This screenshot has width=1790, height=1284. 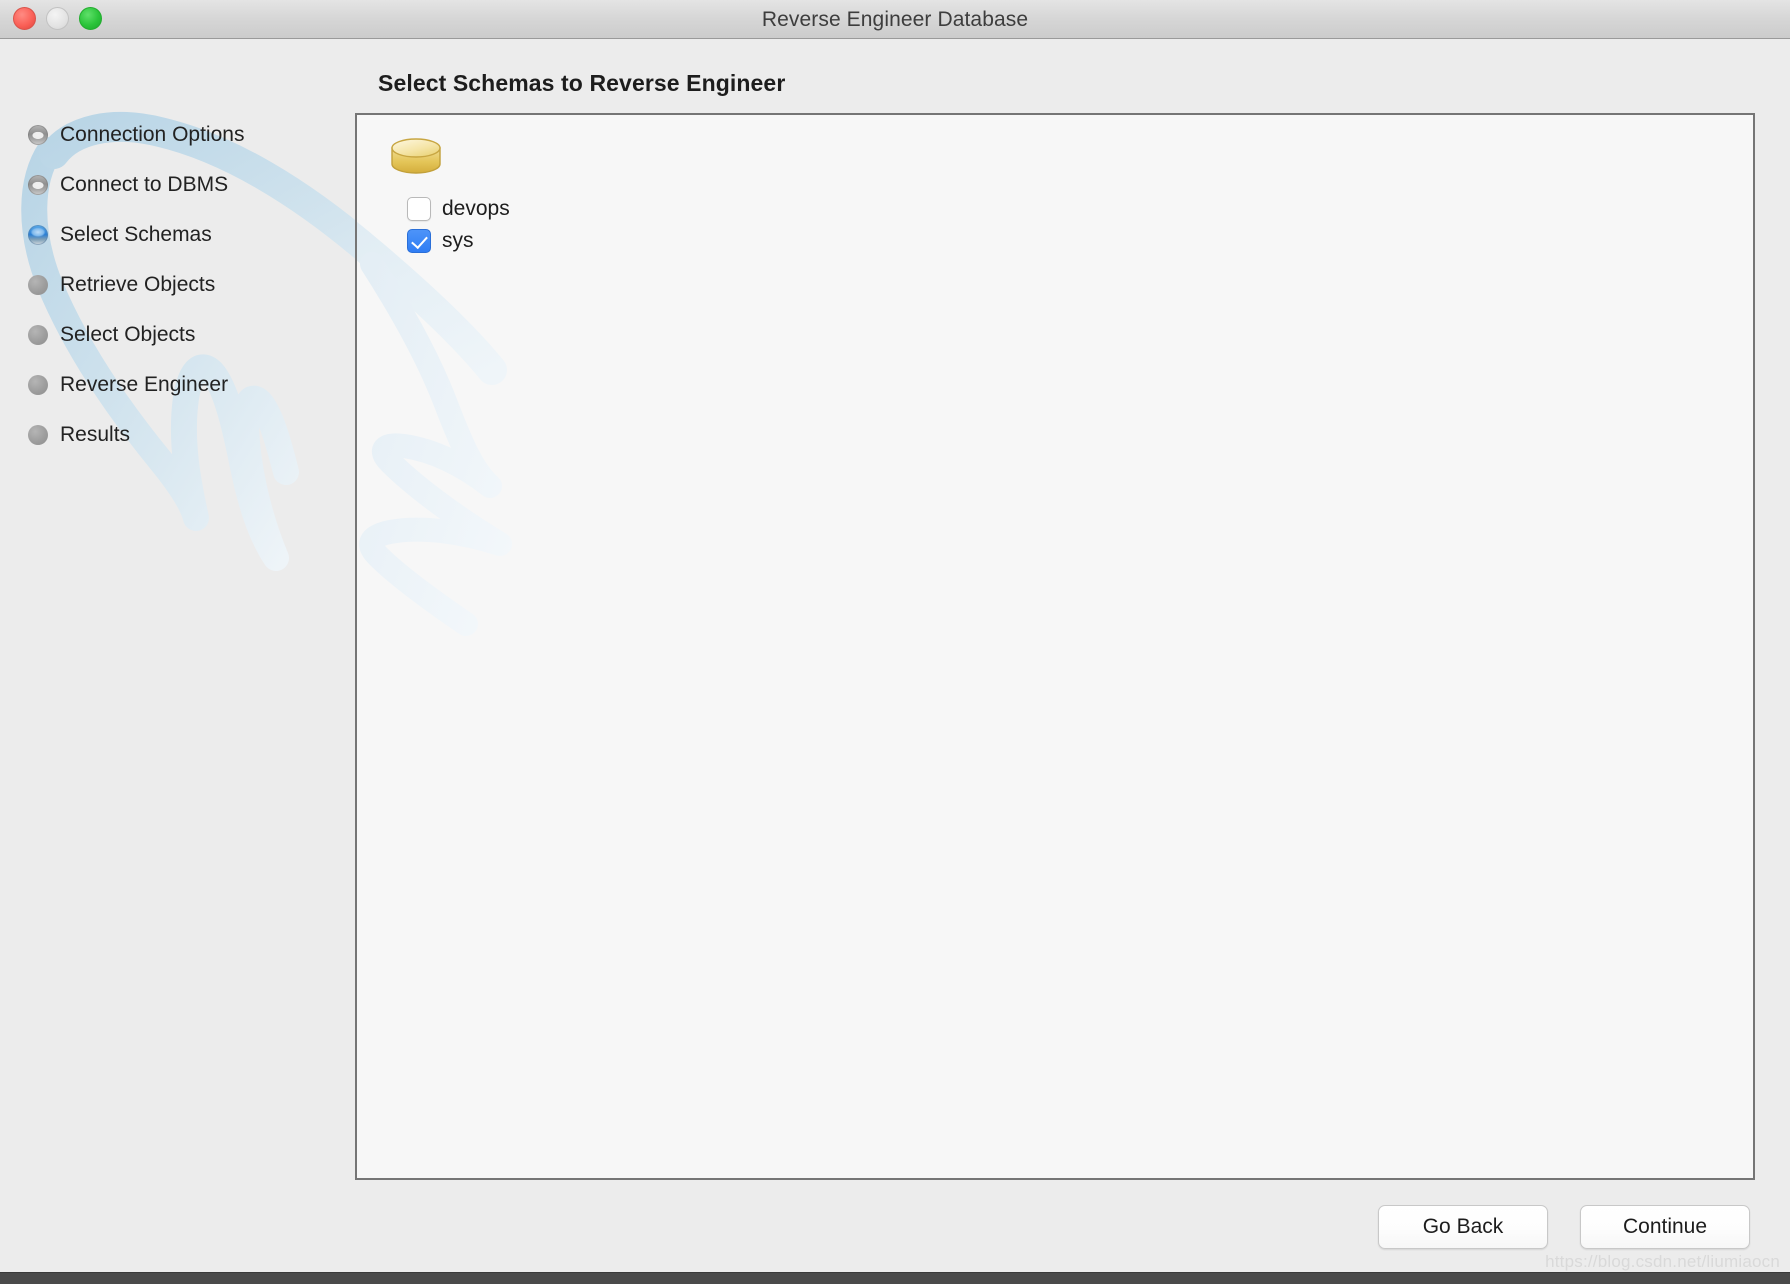 I want to click on sidebar-item-label: Connection Options, so click(x=152, y=134).